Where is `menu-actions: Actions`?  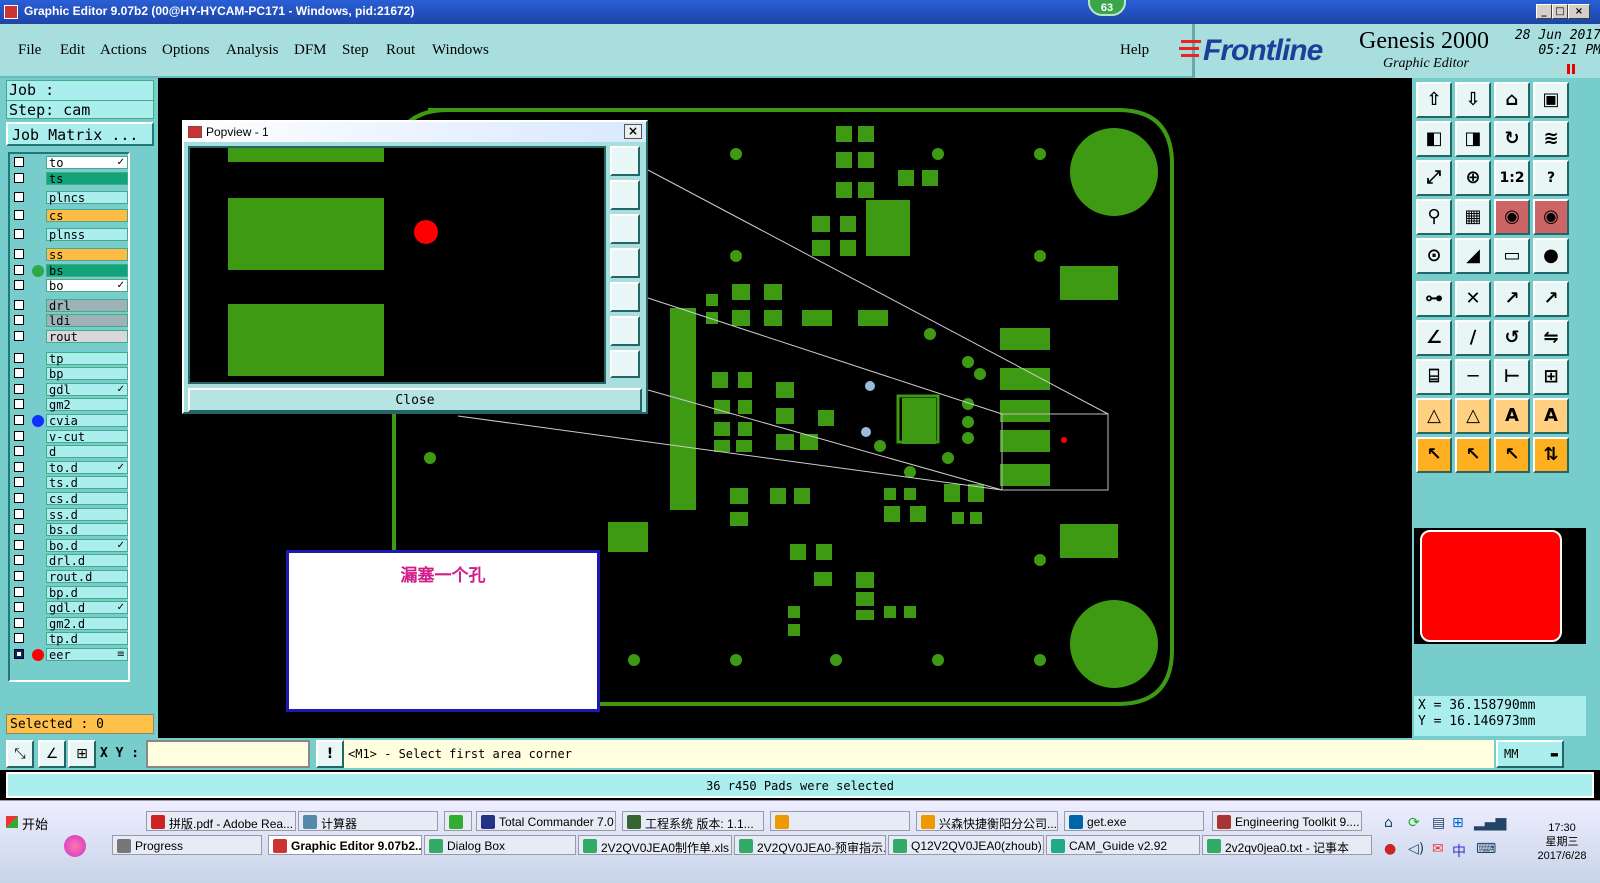
menu-actions: Actions is located at coordinates (123, 50).